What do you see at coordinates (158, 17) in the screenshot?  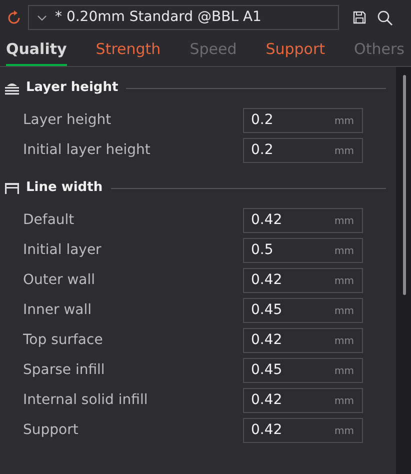 I see `preset-name: * 0.20mm Standard @BBL A1` at bounding box center [158, 17].